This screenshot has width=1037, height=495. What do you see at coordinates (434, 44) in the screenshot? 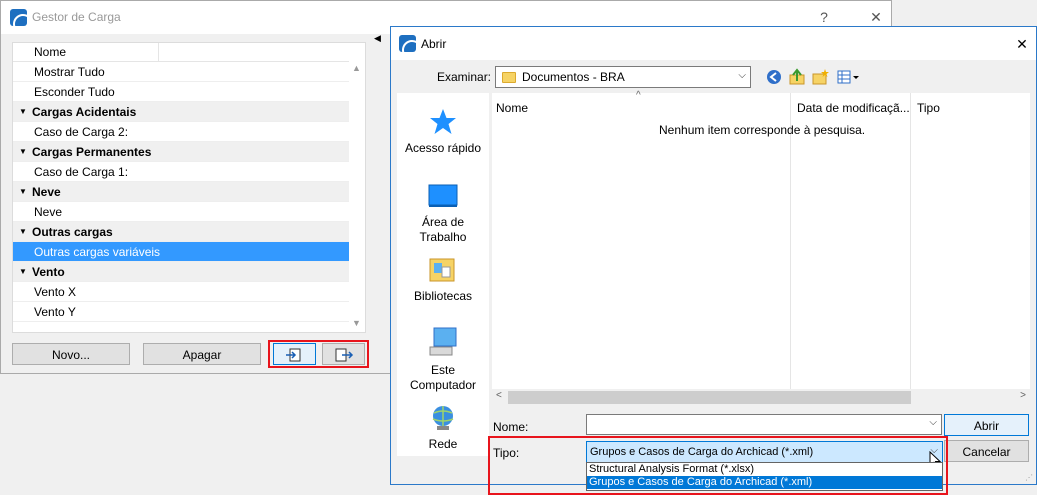
I see `open-dialog-title: Abrir` at bounding box center [434, 44].